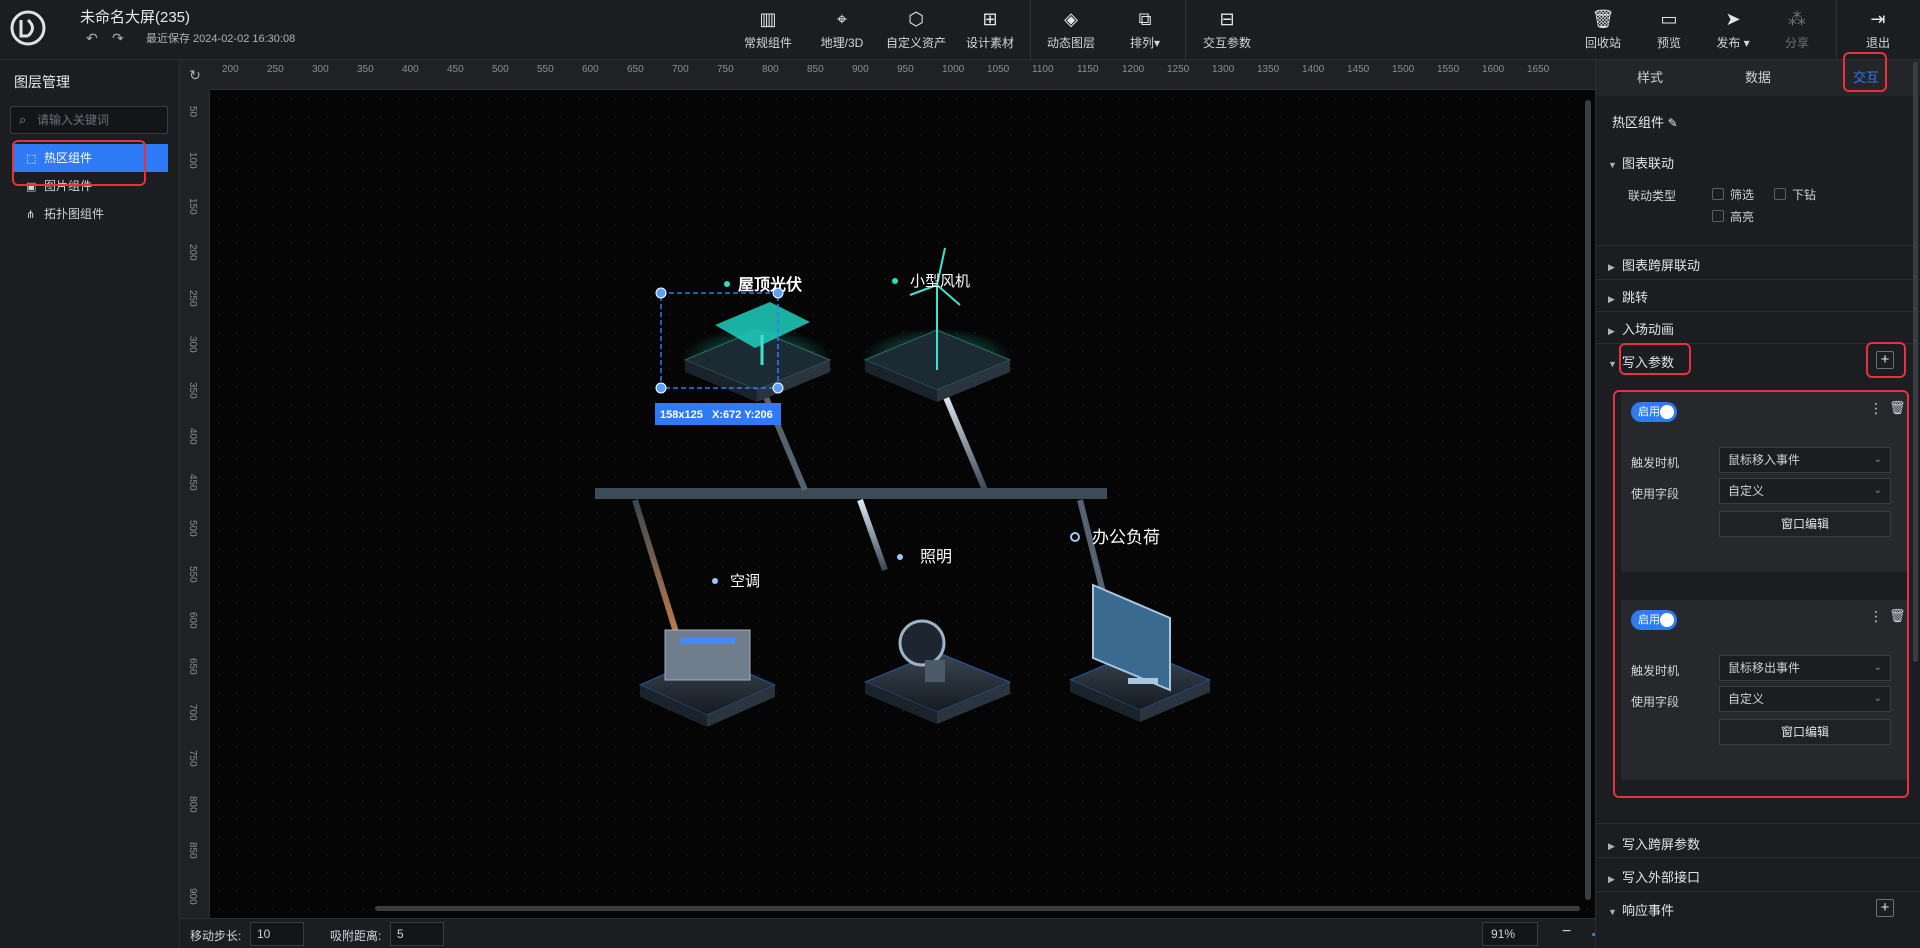 The height and width of the screenshot is (948, 1920). Describe the element at coordinates (998, 69) in the screenshot. I see `ruler-tick-label: 1050` at that location.